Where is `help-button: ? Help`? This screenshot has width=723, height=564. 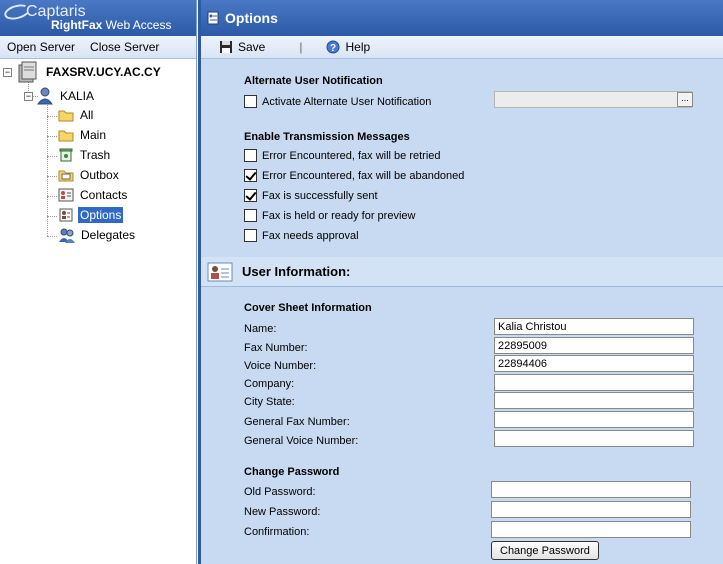
help-button: ? Help is located at coordinates (348, 47).